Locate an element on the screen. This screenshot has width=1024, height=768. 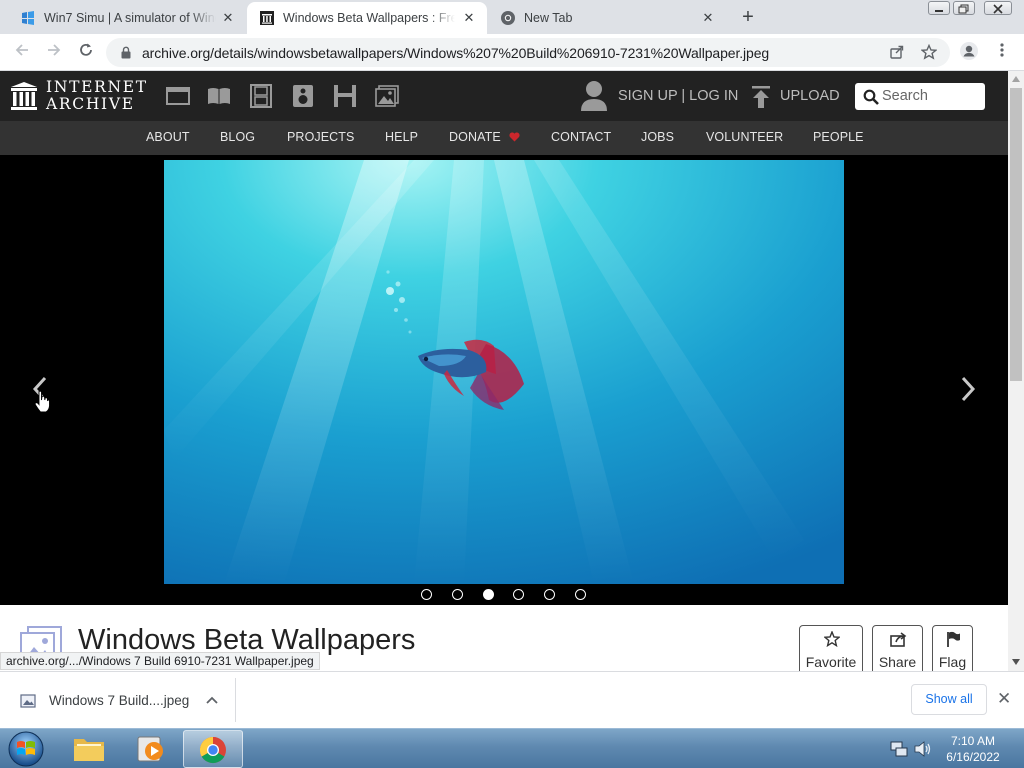
profile-icon is located at coordinates (969, 51).